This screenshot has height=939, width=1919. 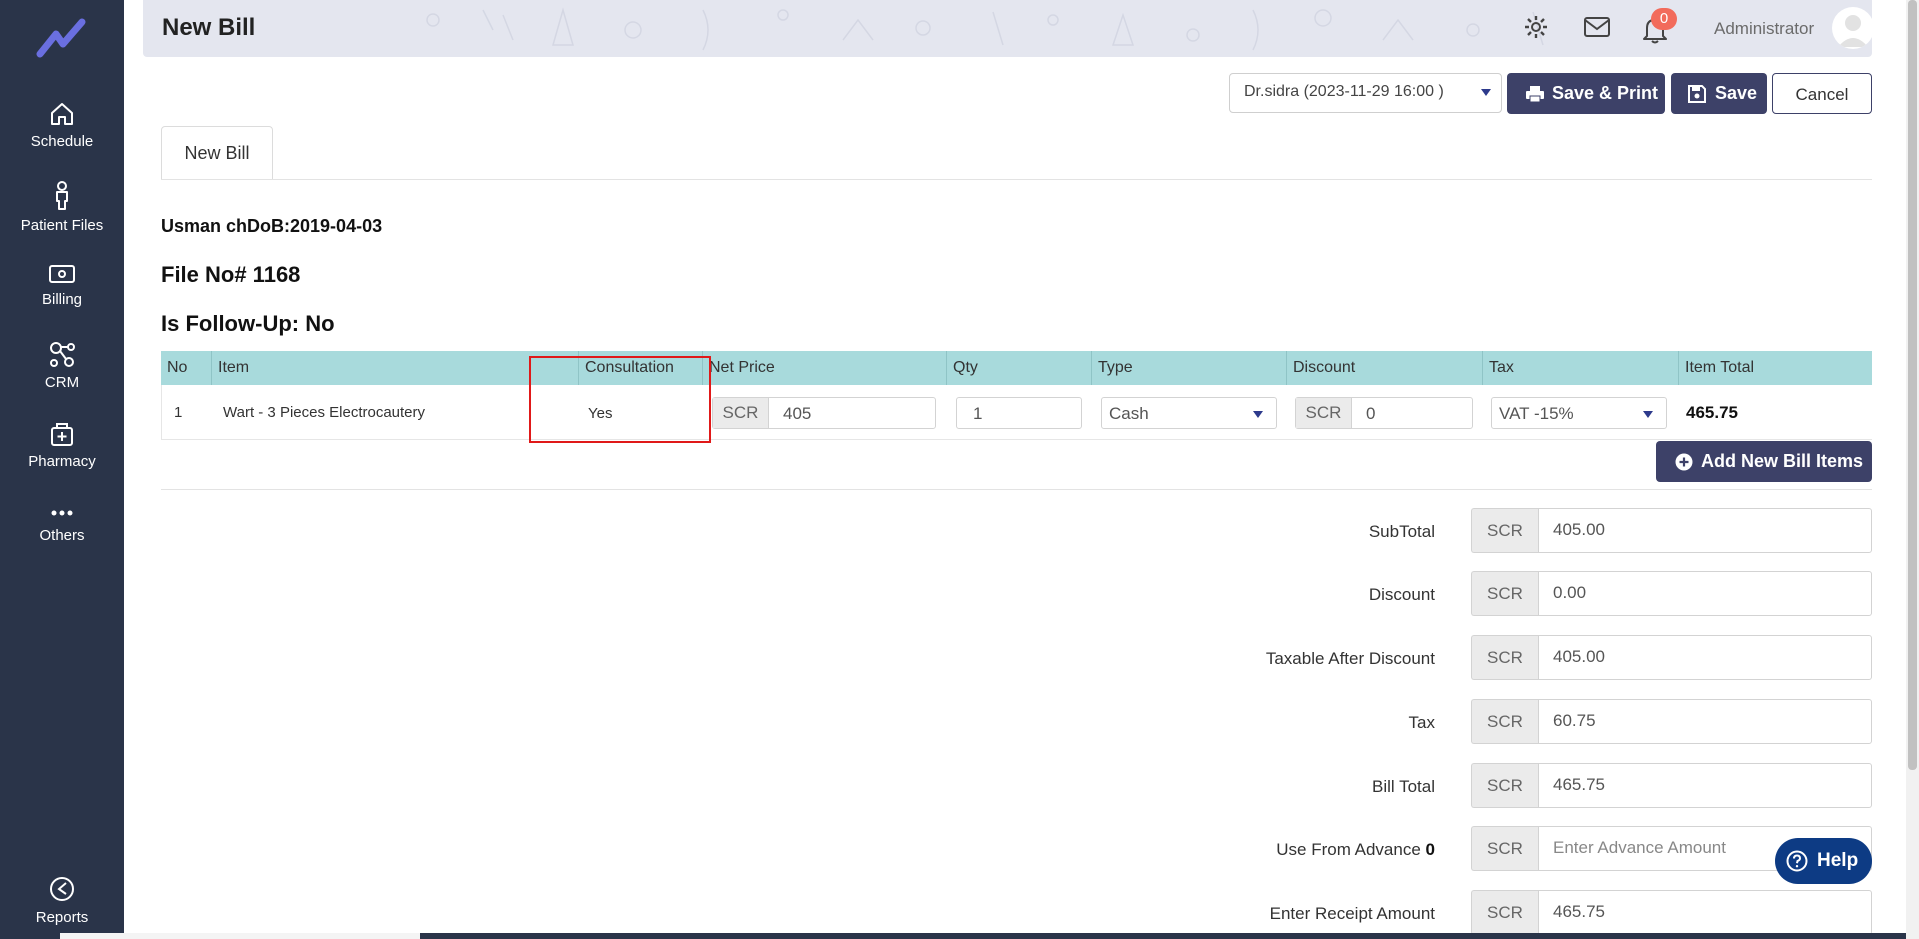 What do you see at coordinates (1705, 593) in the screenshot?
I see `discount-total-field: 0.00` at bounding box center [1705, 593].